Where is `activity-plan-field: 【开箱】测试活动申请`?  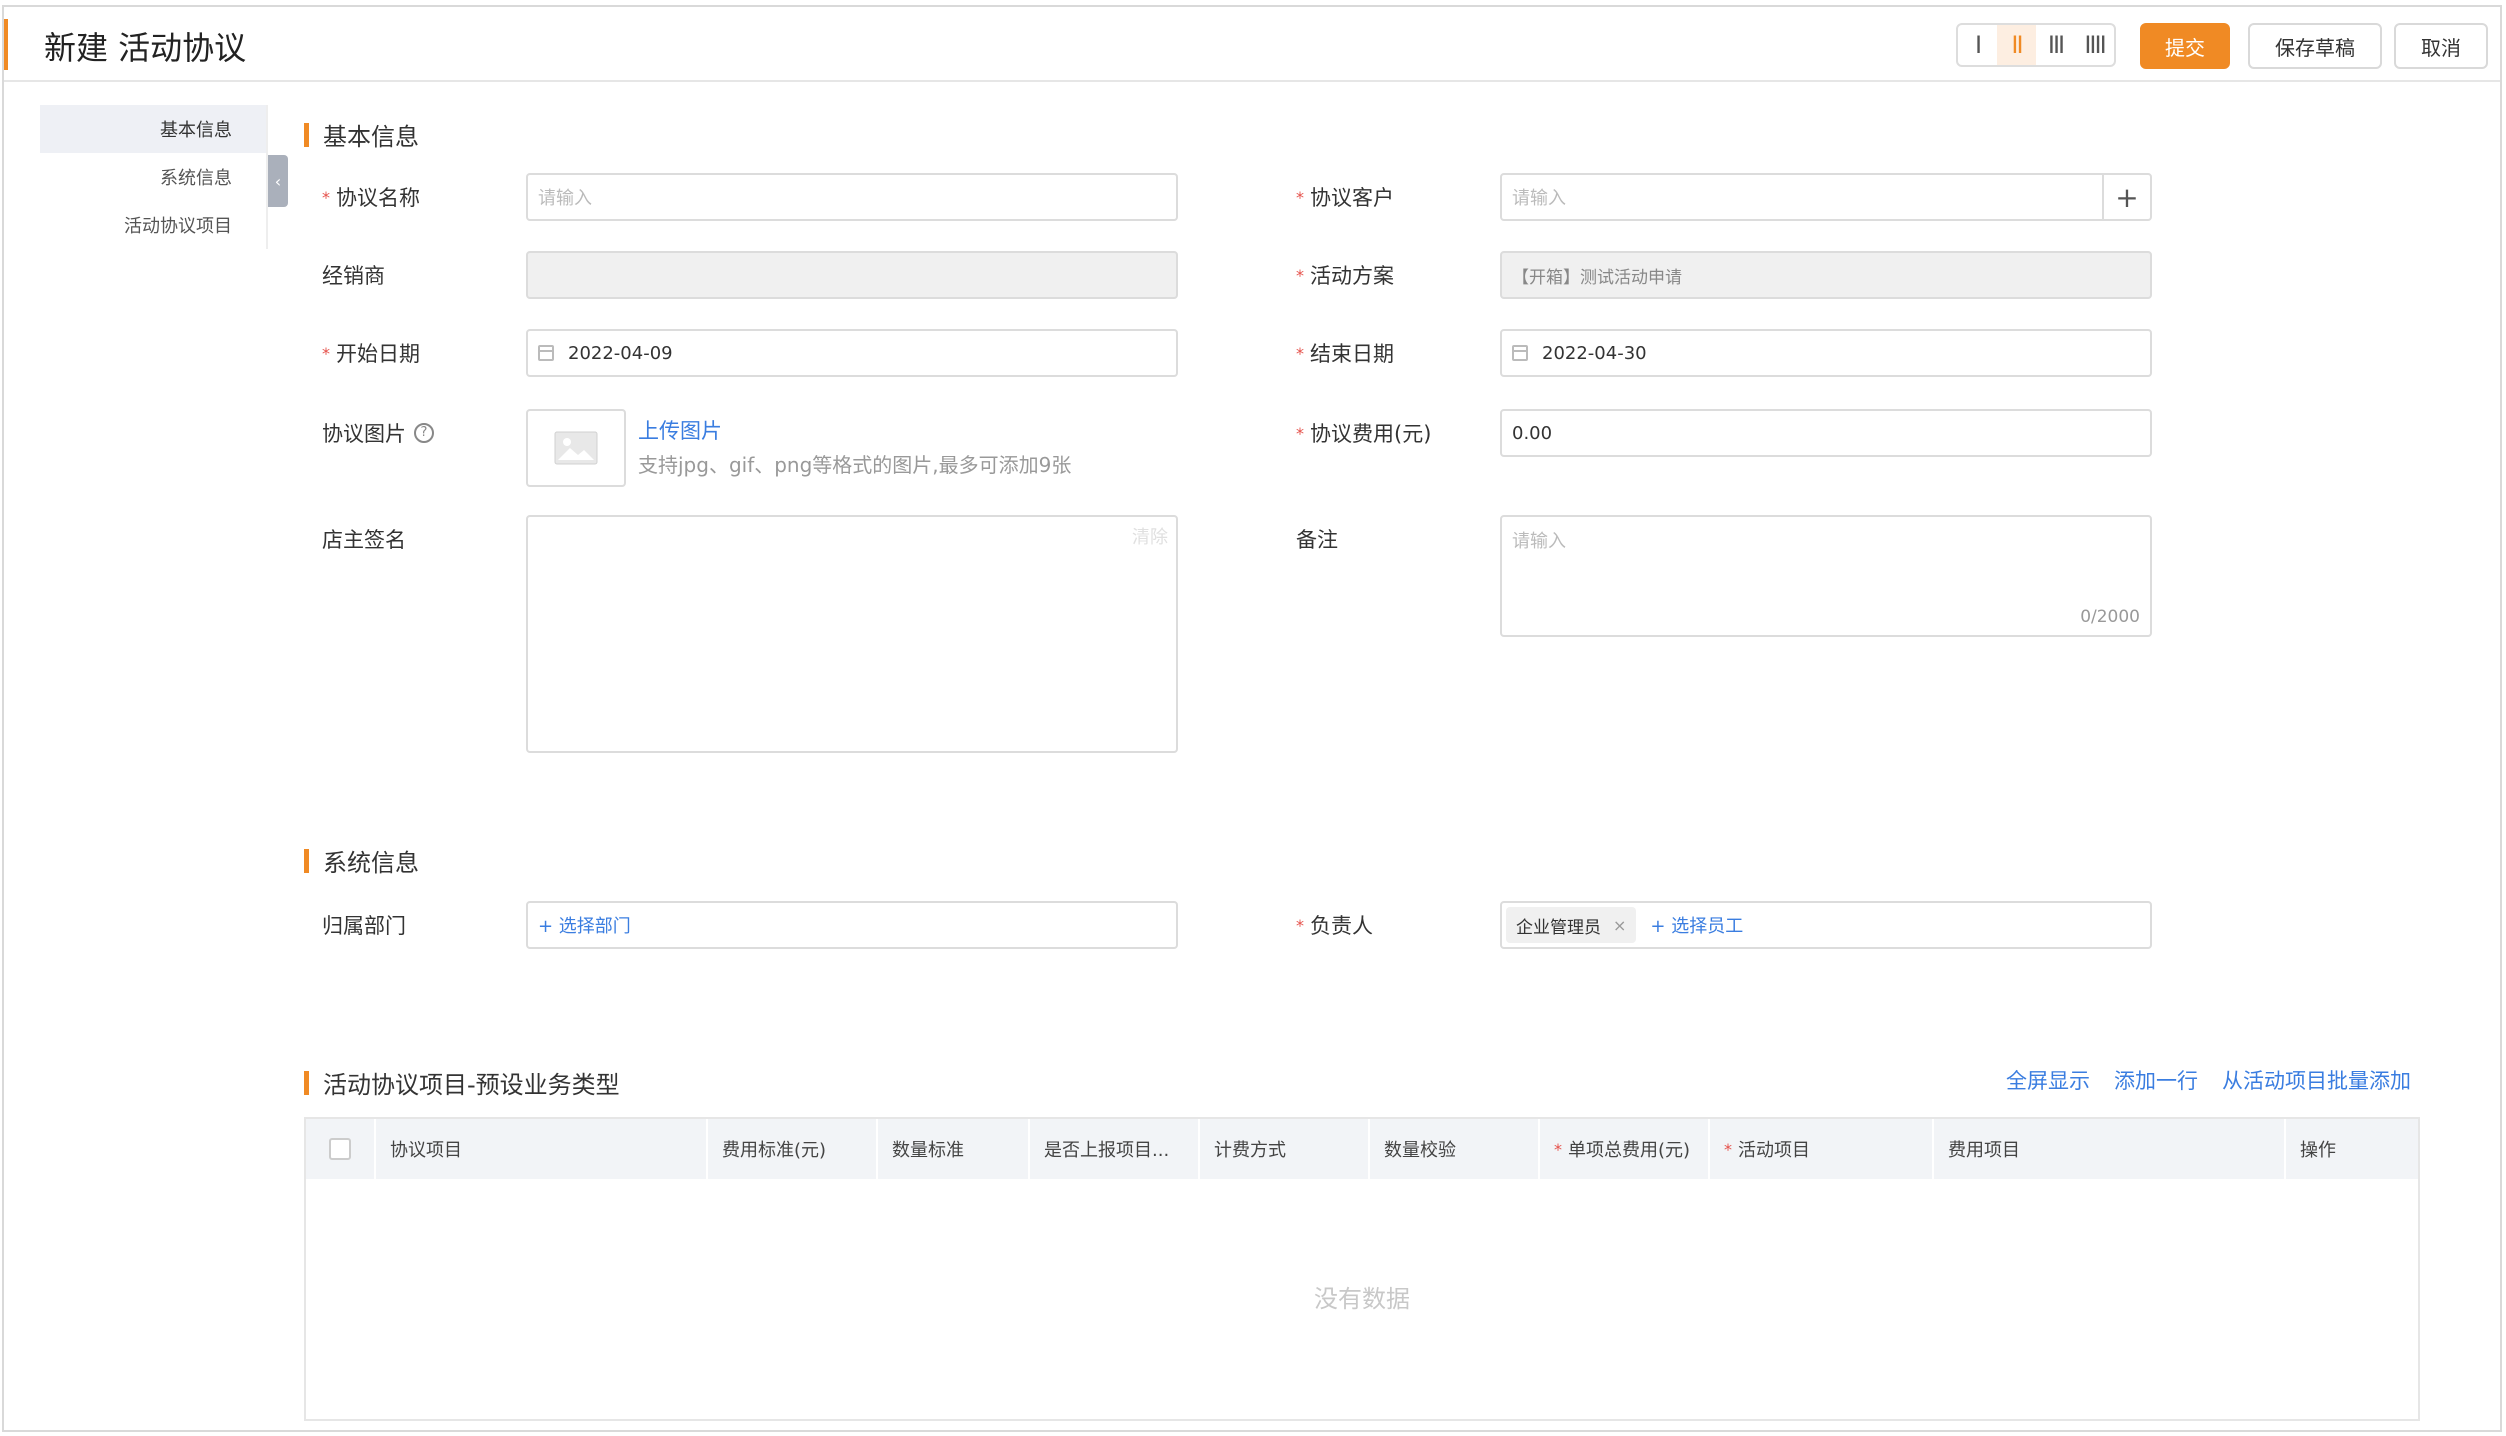
activity-plan-field: 【开箱】测试活动申请 is located at coordinates (1826, 275).